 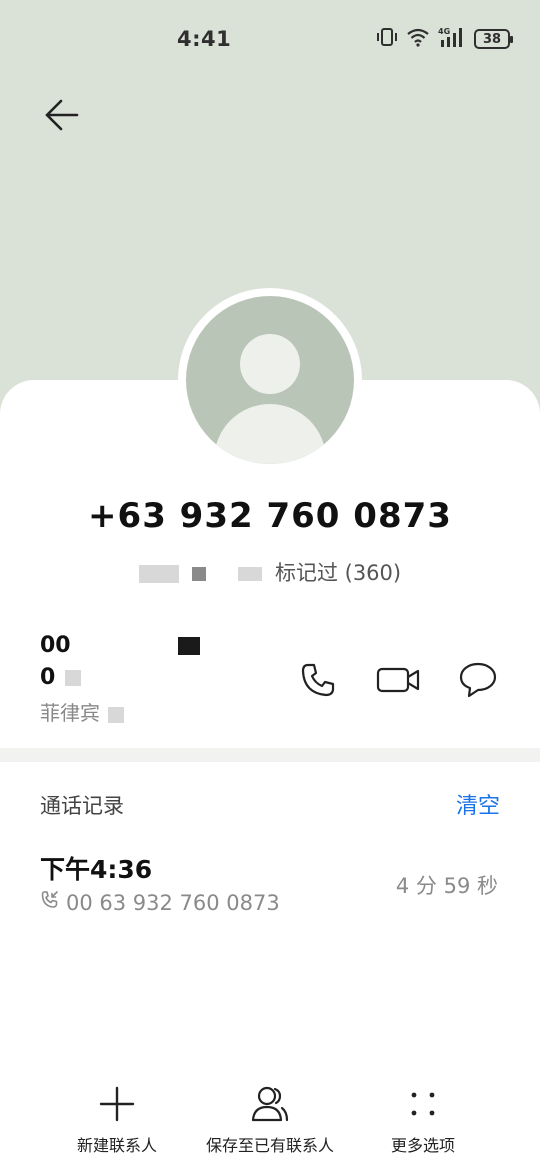 I want to click on vibrate-icon, so click(x=387, y=39).